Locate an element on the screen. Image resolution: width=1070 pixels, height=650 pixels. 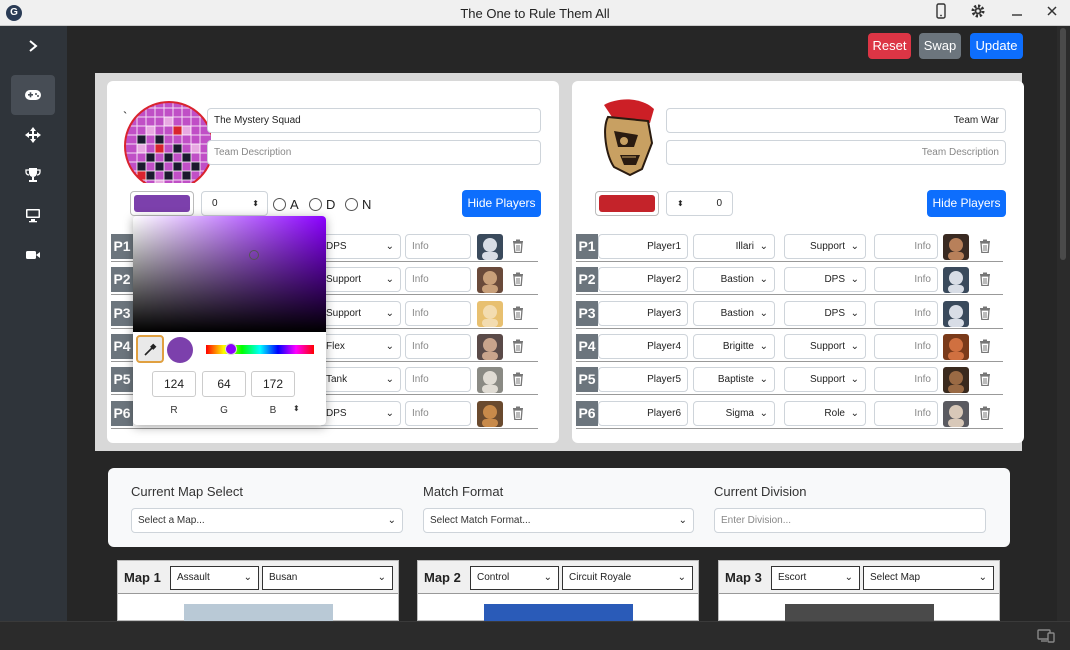
team1-side-neutral-radio: N is located at coordinates (358, 204).